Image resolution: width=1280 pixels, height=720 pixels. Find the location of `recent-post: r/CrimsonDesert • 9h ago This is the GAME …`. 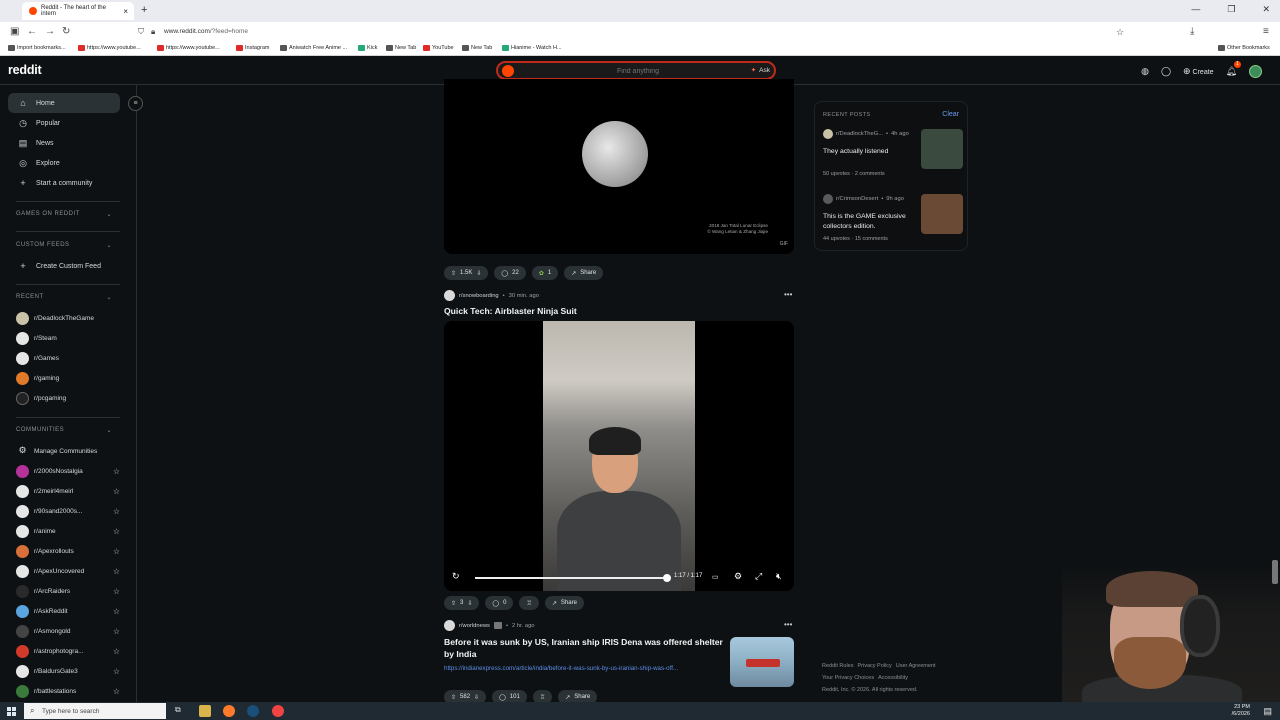

recent-post: r/CrimsonDesert • 9h ago This is the GAME … is located at coordinates (893, 222).